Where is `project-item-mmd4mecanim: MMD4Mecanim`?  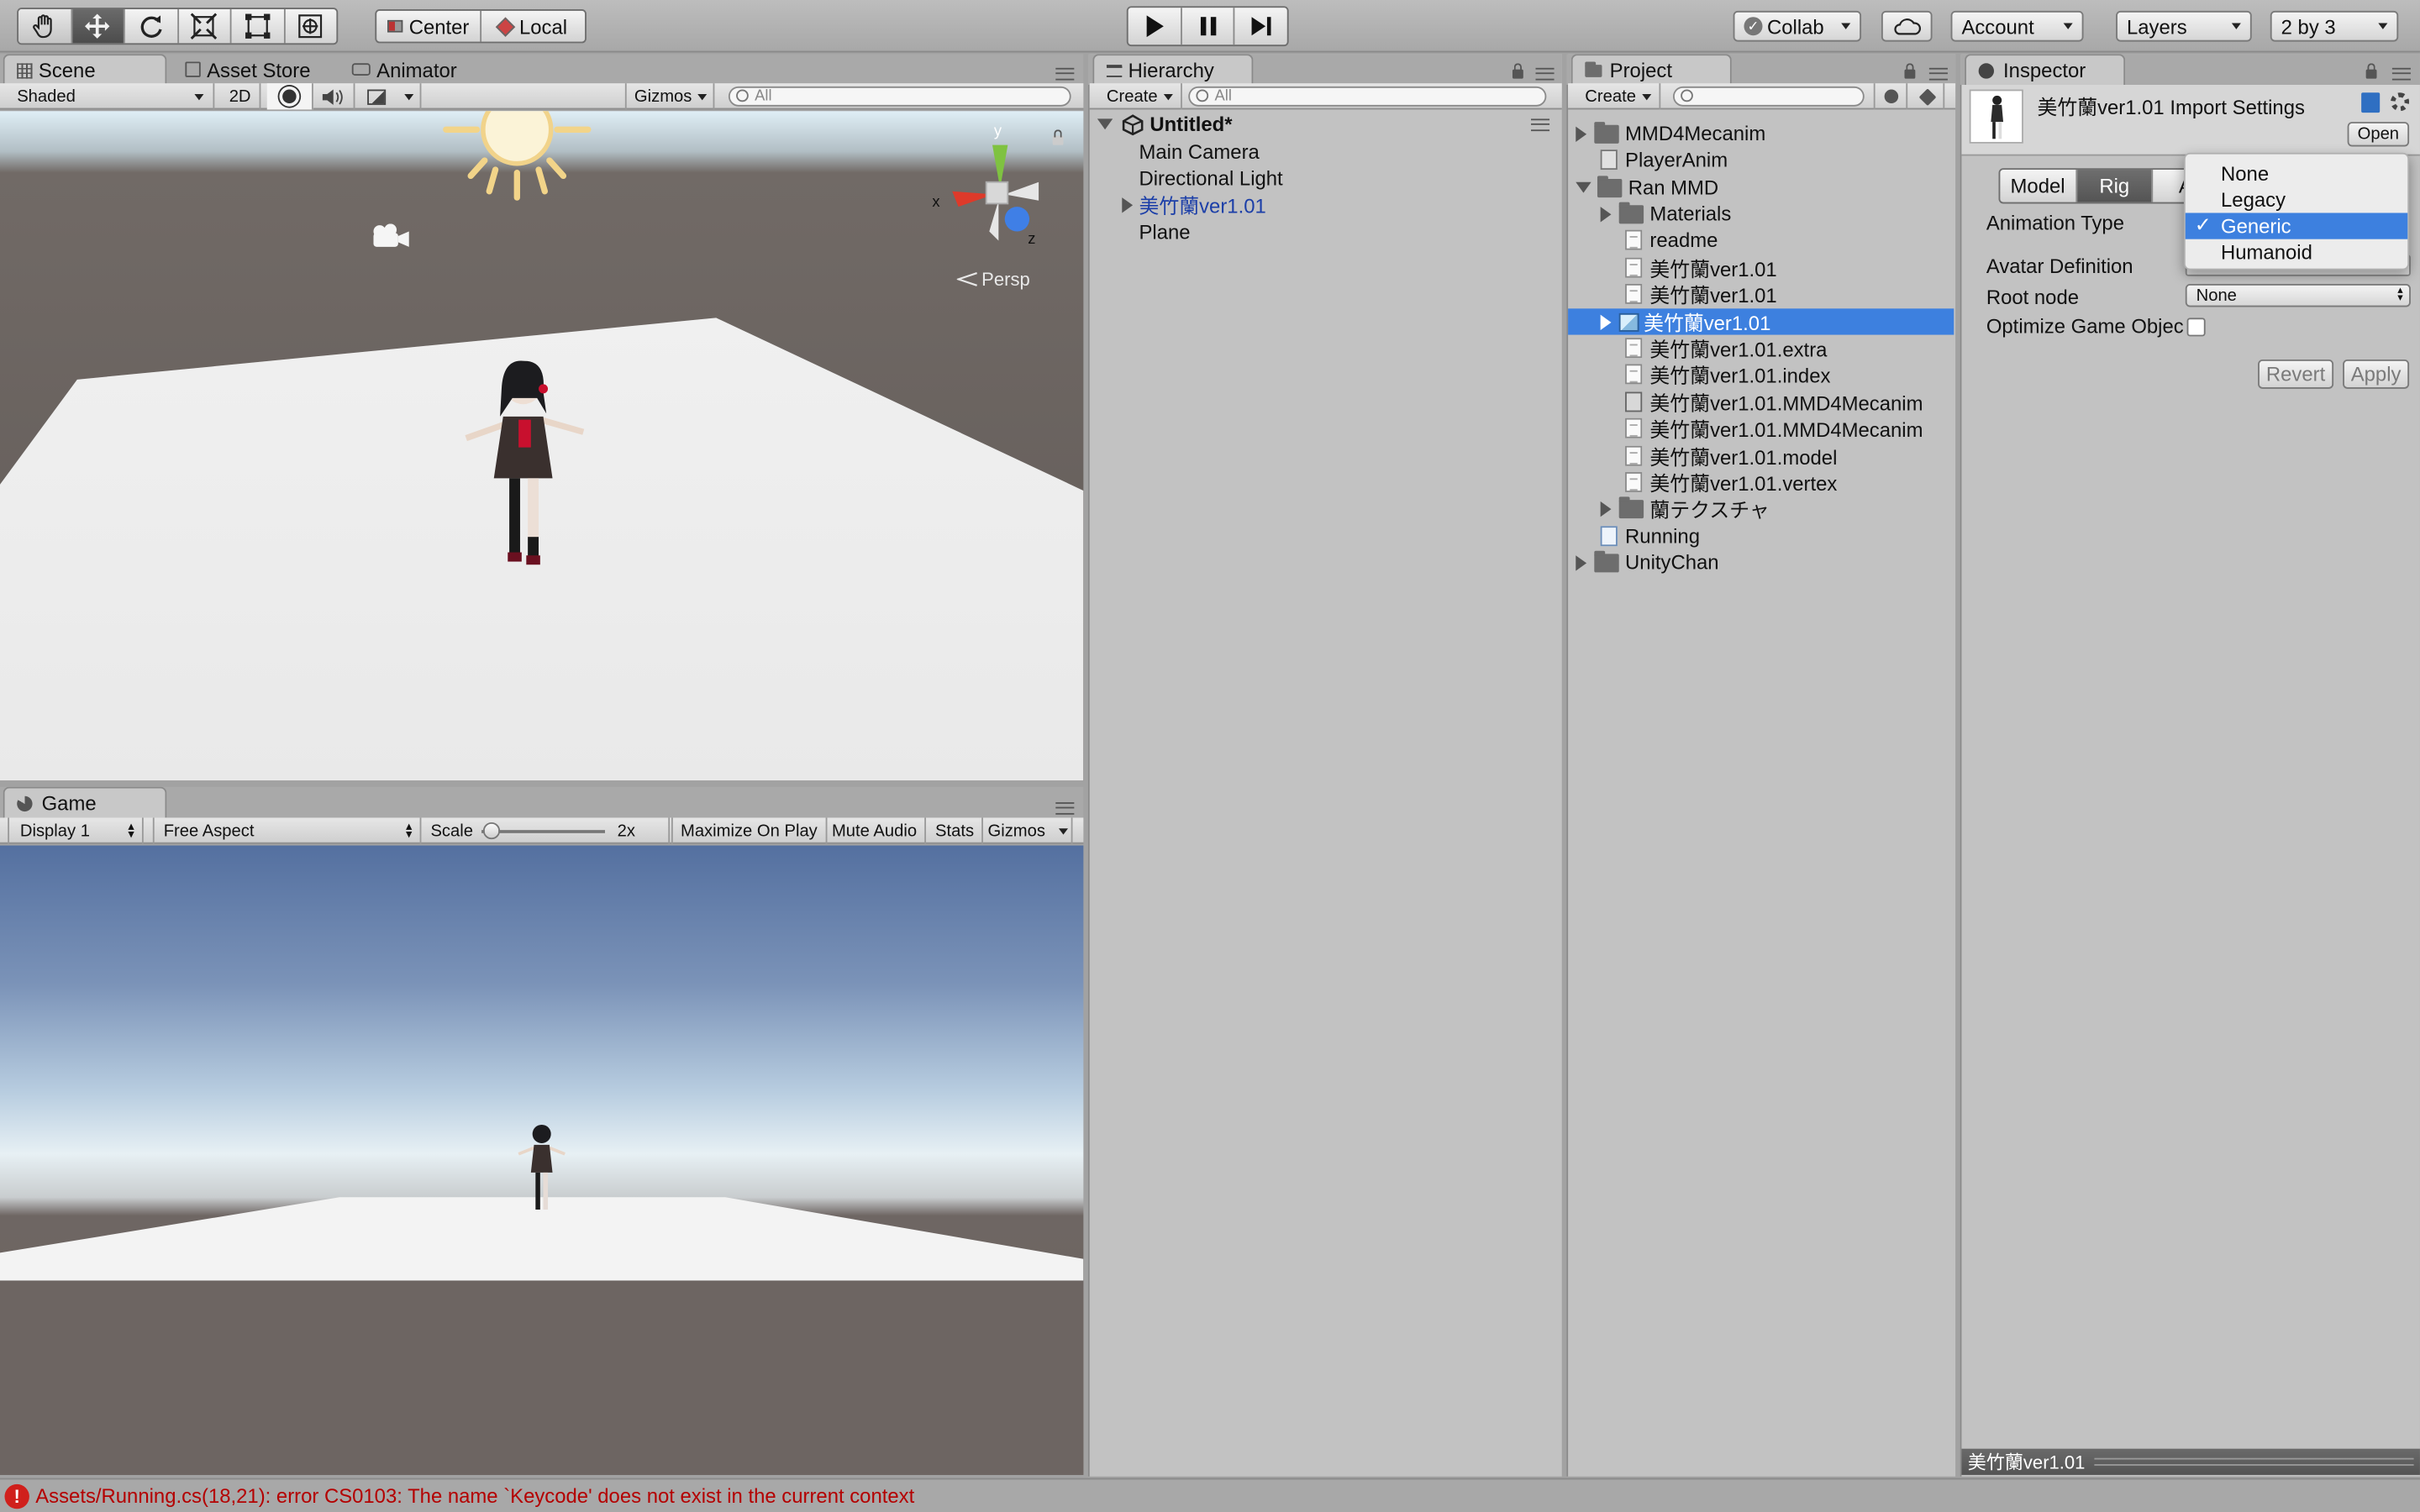
project-item-mmd4mecanim: MMD4Mecanim is located at coordinates (1670, 133).